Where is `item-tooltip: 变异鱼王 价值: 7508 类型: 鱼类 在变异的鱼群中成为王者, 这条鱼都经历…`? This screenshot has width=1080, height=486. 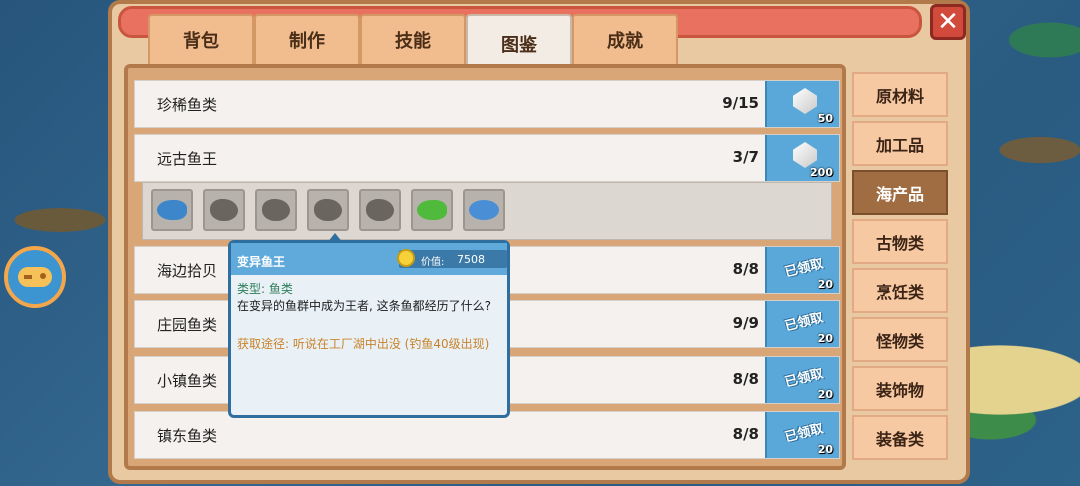 item-tooltip: 变异鱼王 价值: 7508 类型: 鱼类 在变异的鱼群中成为王者, 这条鱼都经历… is located at coordinates (369, 325).